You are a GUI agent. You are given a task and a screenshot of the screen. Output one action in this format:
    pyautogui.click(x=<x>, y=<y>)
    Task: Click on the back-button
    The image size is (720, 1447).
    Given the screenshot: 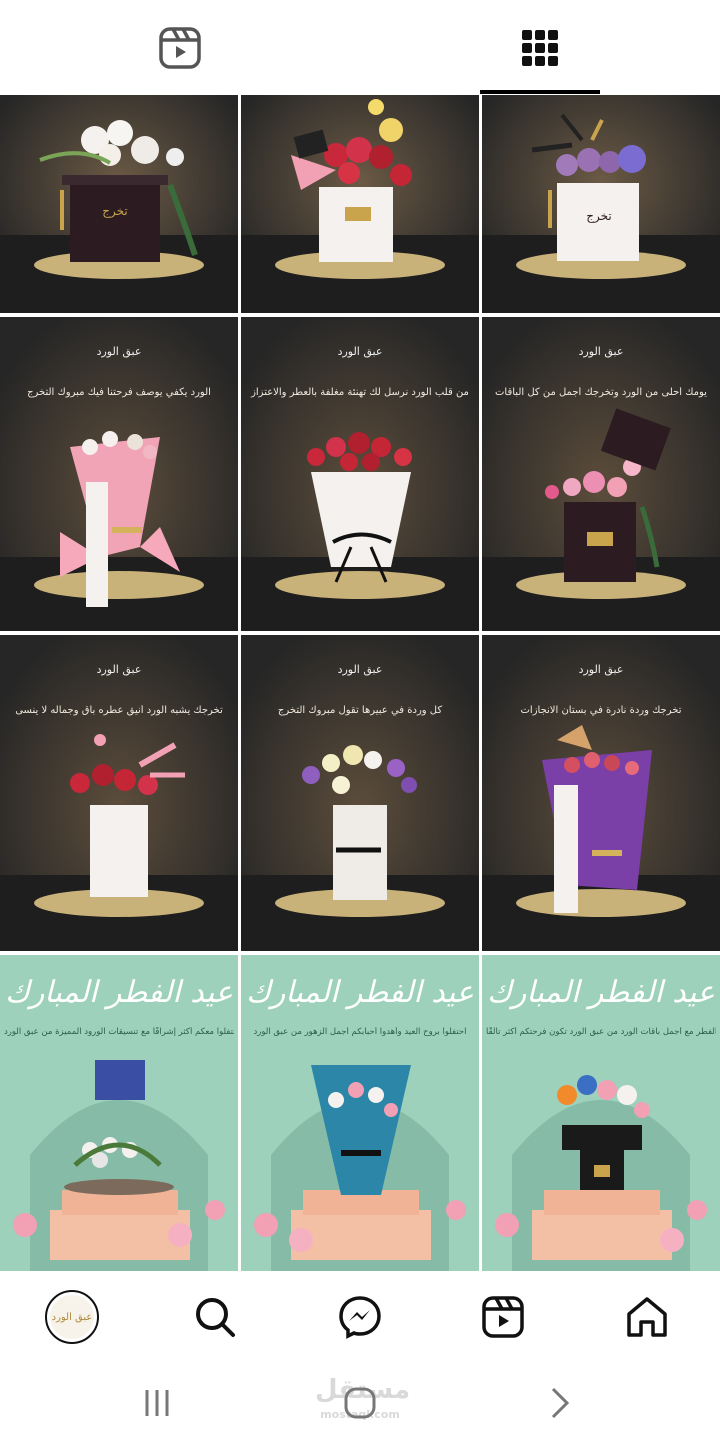 What is the action you would take?
    pyautogui.click(x=560, y=1402)
    